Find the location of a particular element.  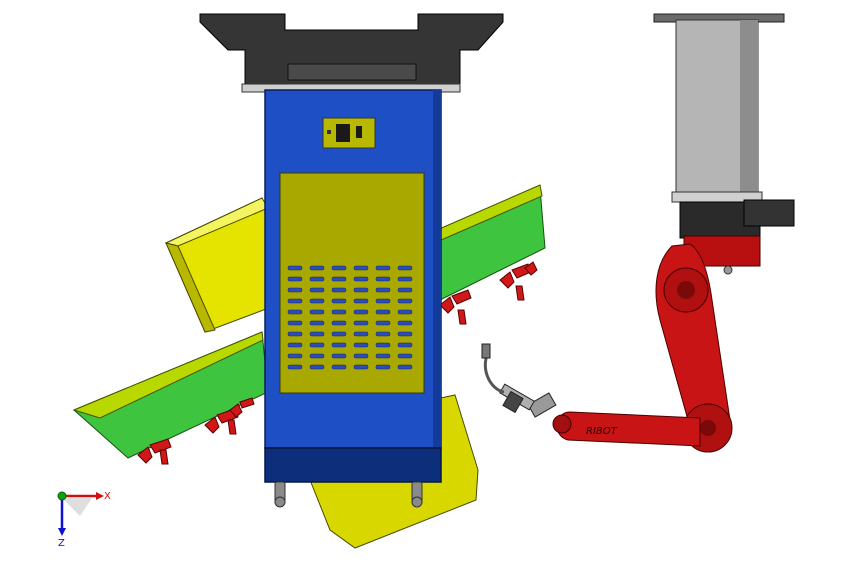

robot-column-shade is located at coordinates (749, 108).